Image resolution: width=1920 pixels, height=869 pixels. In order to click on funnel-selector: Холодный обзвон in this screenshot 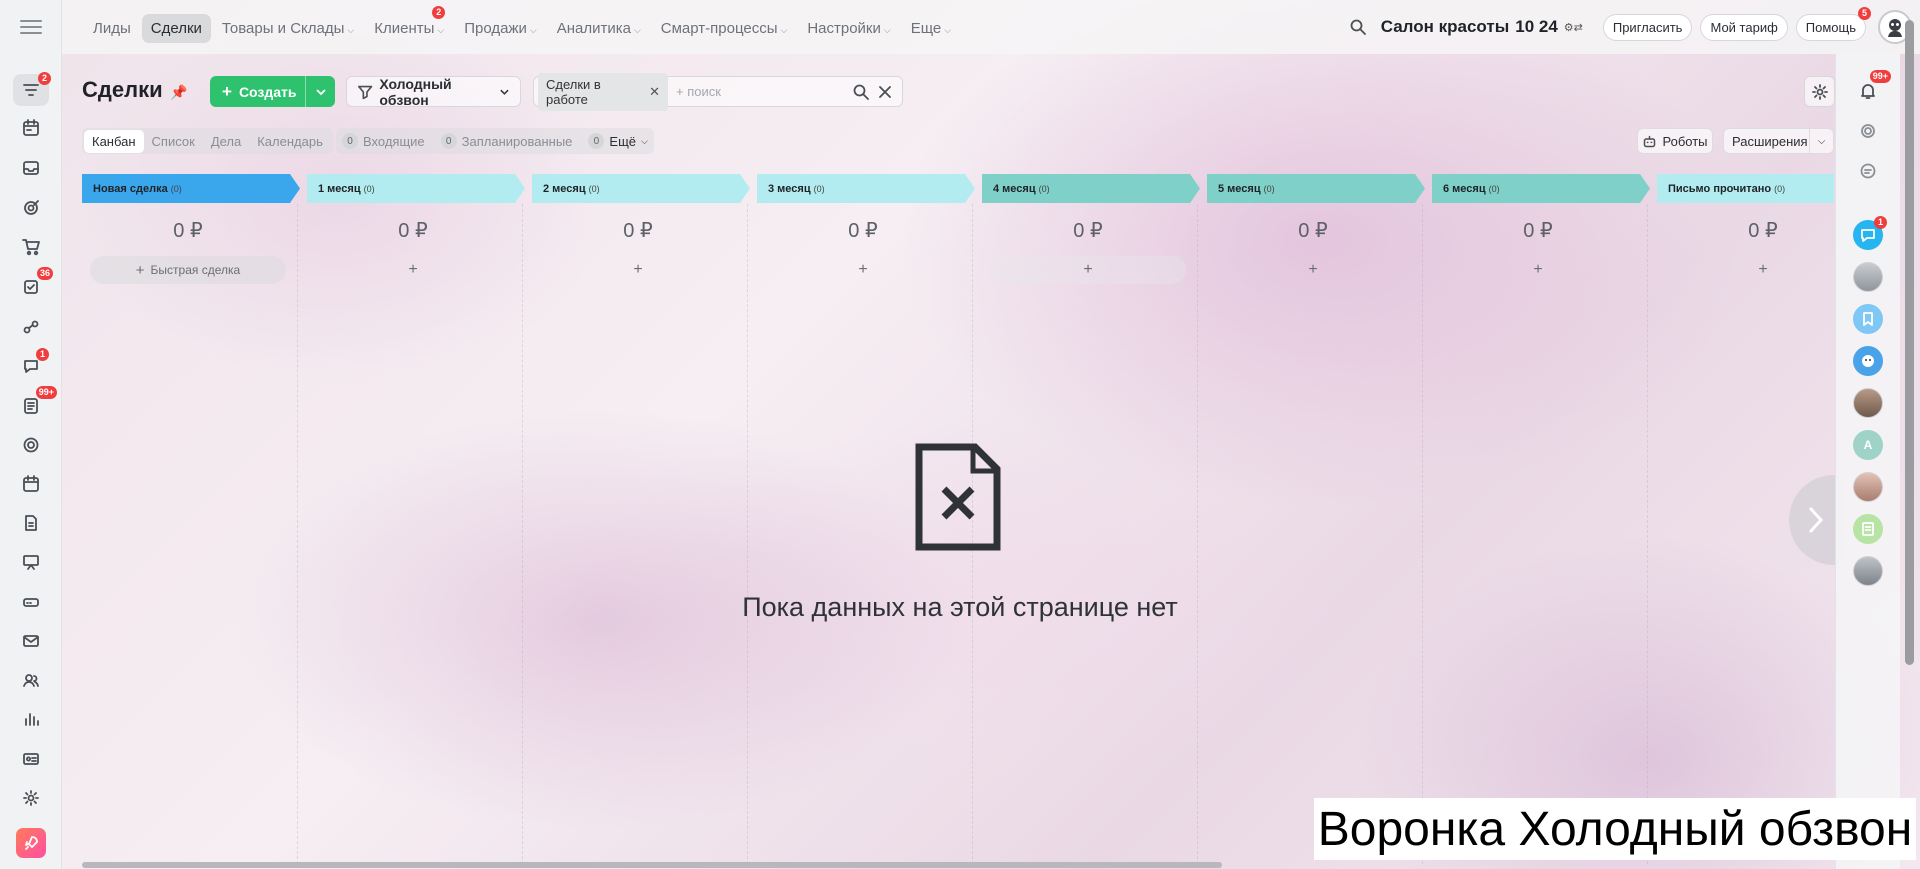, I will do `click(433, 92)`.